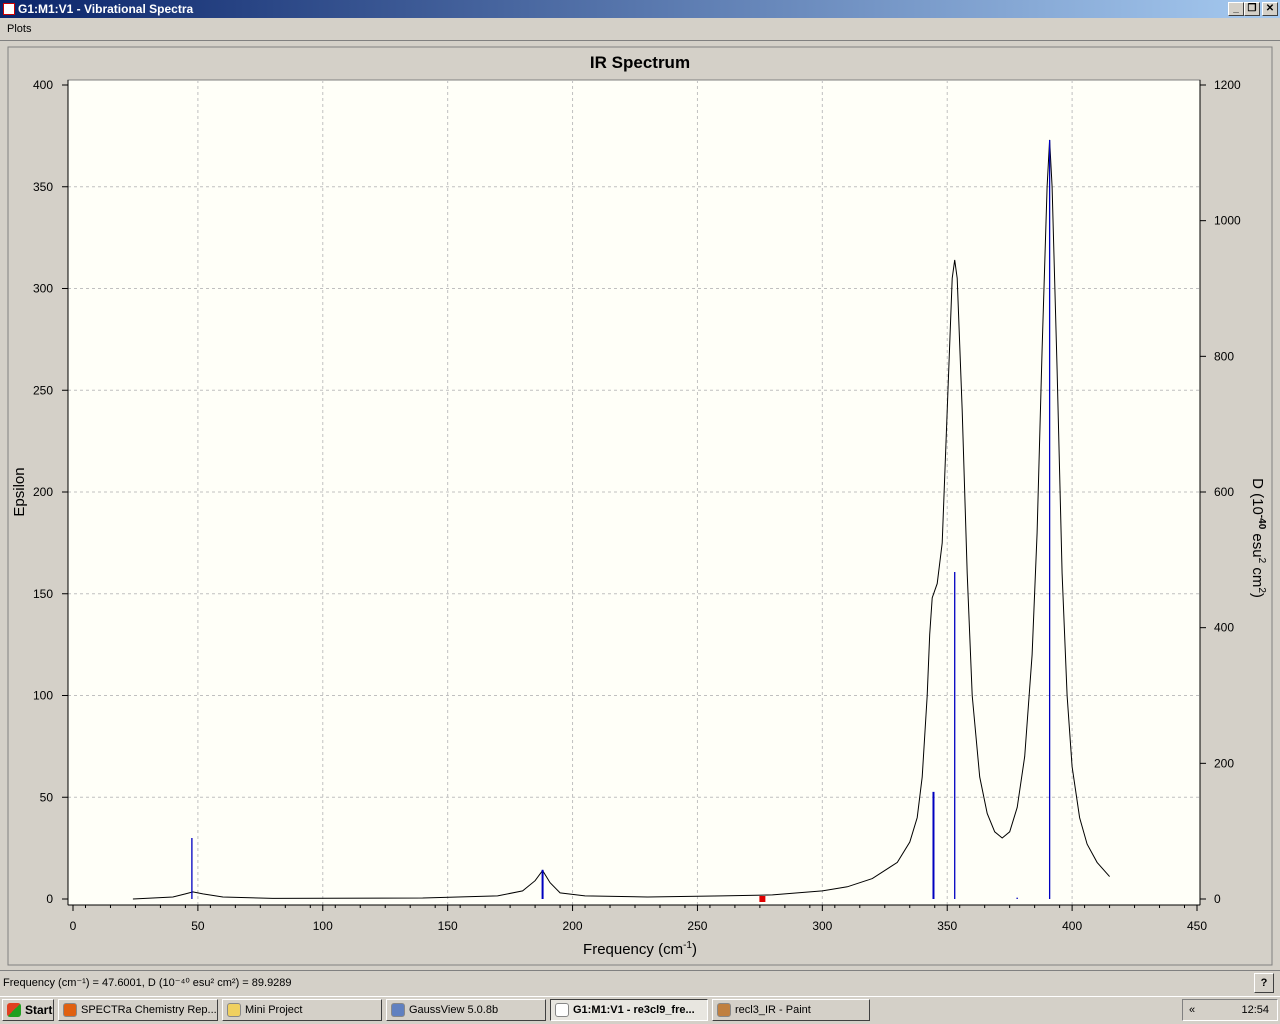  Describe the element at coordinates (19, 29) in the screenshot. I see `menu-plots: Plots` at that location.